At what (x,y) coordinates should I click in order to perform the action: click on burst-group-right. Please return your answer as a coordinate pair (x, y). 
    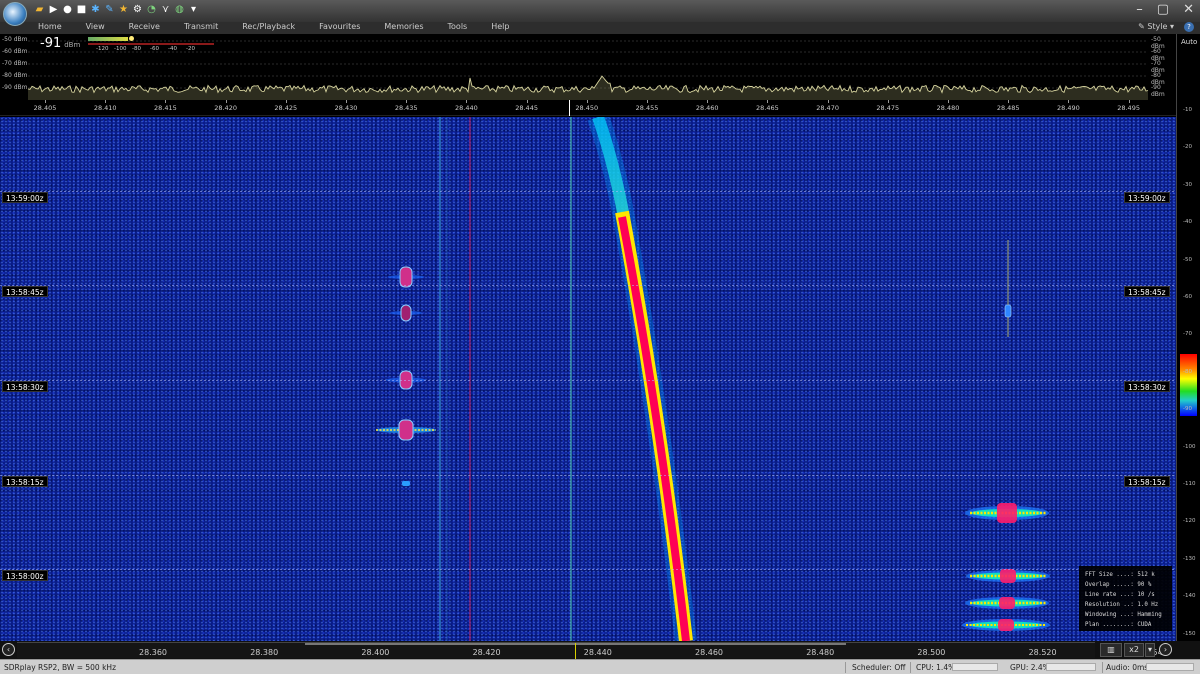
    Looking at the image, I should click on (1006, 567).